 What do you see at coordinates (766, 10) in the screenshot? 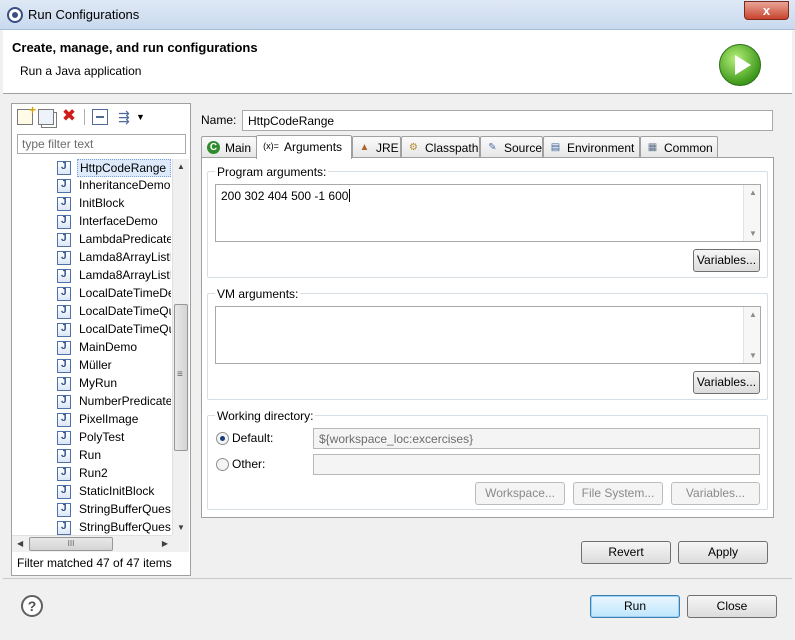
I see `window-close-button: x` at bounding box center [766, 10].